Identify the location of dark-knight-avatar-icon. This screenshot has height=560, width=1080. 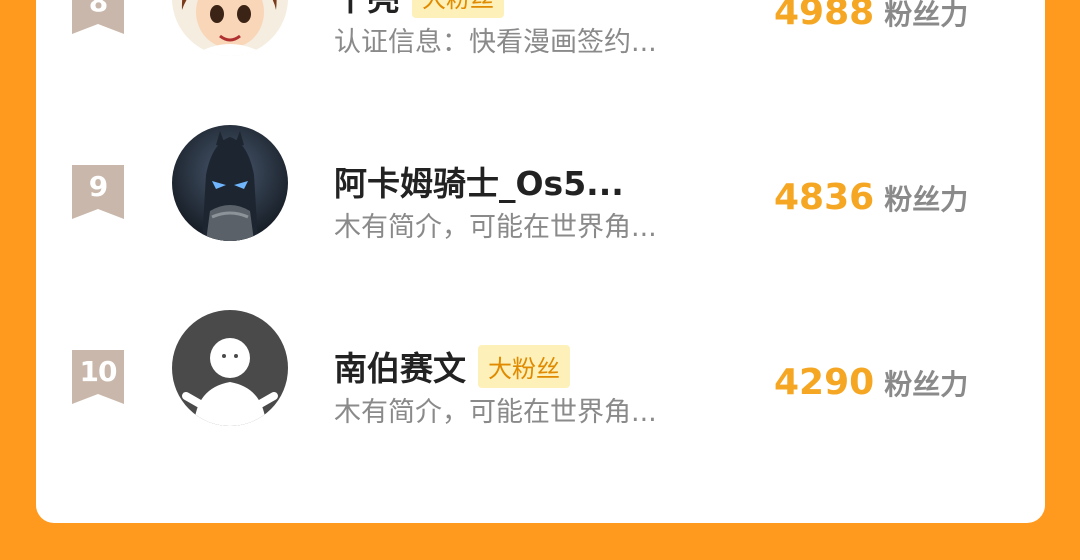
(230, 183).